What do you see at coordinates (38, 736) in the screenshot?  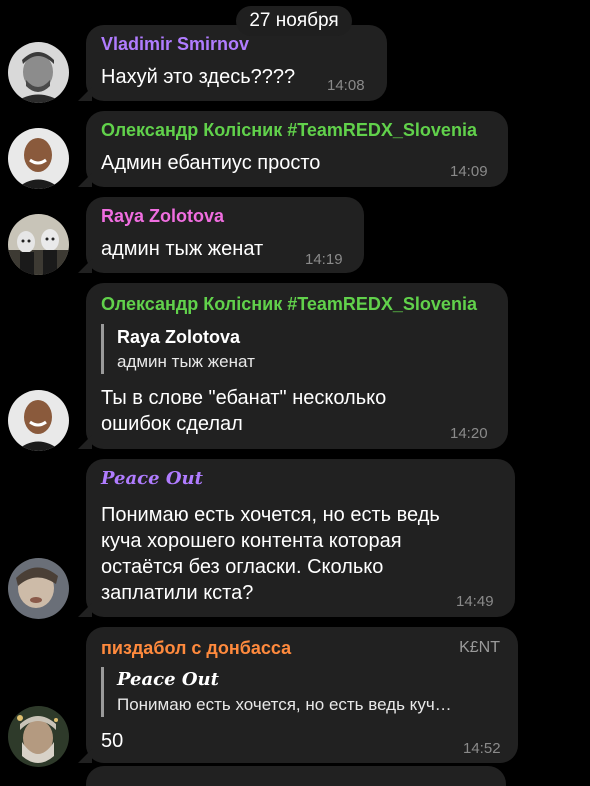 I see `avatar-pizdabol-s-donbassa` at bounding box center [38, 736].